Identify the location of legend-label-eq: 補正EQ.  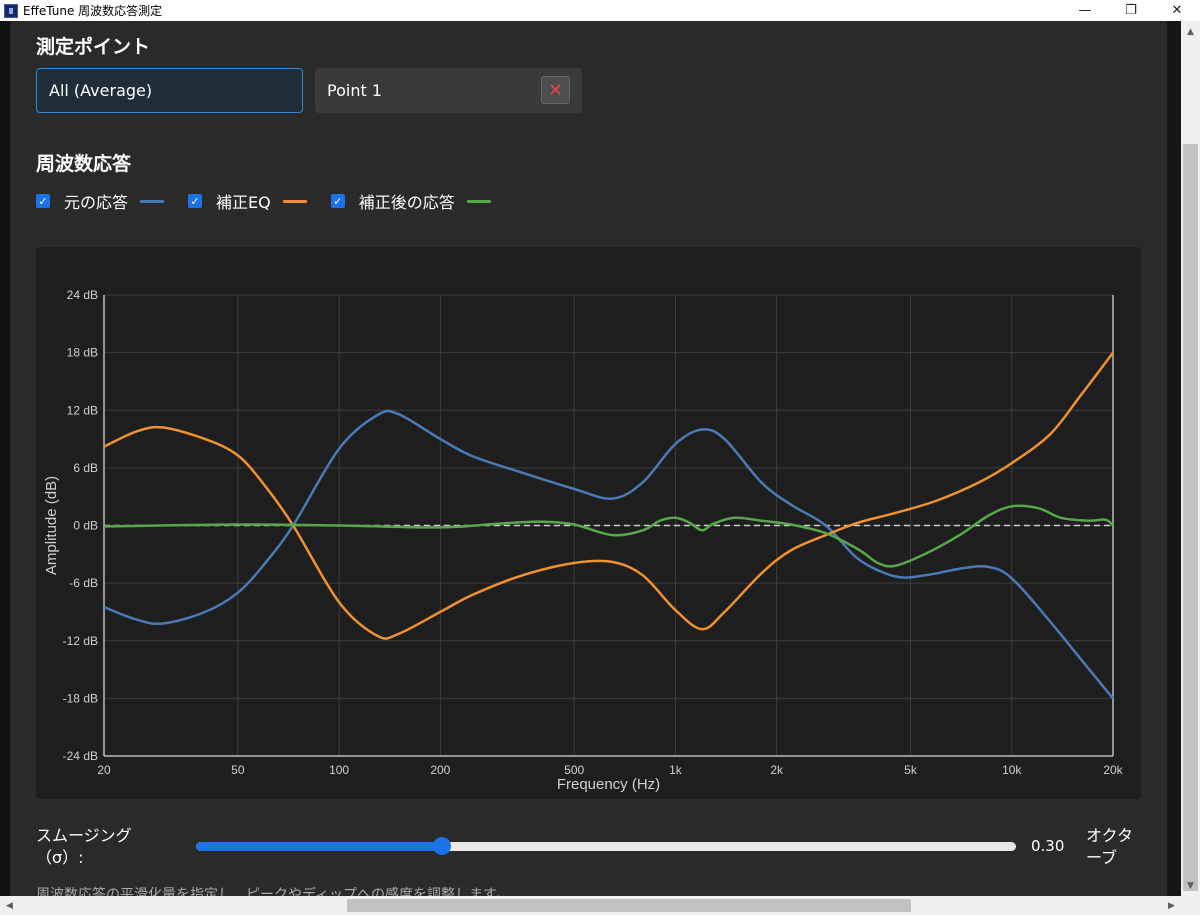
(243, 202).